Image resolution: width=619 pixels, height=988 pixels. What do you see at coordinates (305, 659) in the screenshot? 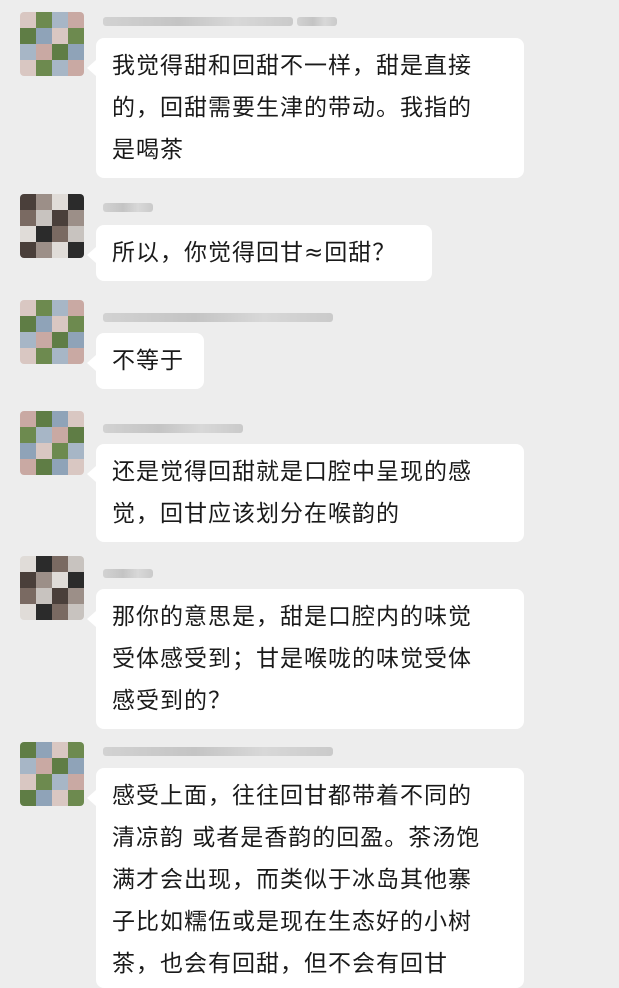
I see `message-bubble: 那你的意思是，甜是口腔内的味觉 受体感受到；甘是喉咙的味觉受体 感受到的？` at bounding box center [305, 659].